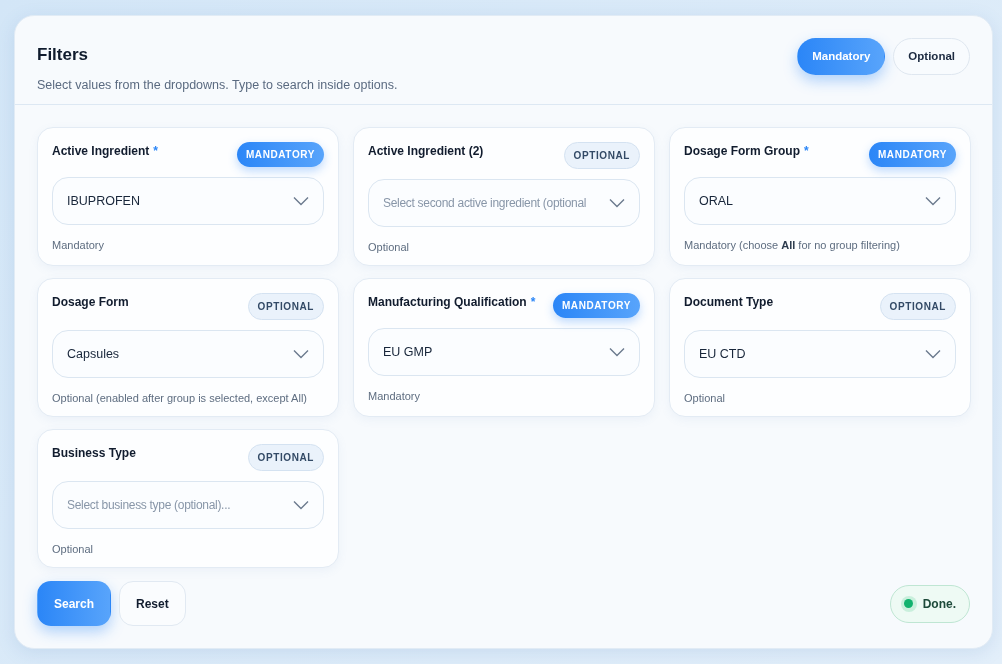 The width and height of the screenshot is (1002, 664). I want to click on helper-text: Mandatory (choose All for no group filtering), so click(792, 245).